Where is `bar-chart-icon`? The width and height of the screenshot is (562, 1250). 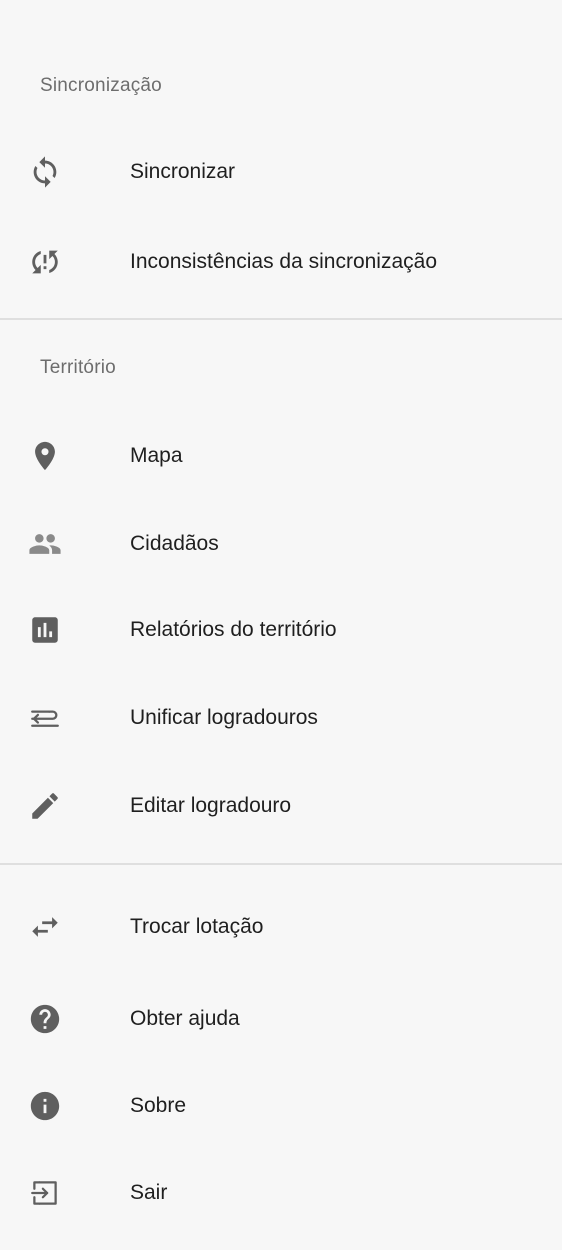
bar-chart-icon is located at coordinates (45, 630).